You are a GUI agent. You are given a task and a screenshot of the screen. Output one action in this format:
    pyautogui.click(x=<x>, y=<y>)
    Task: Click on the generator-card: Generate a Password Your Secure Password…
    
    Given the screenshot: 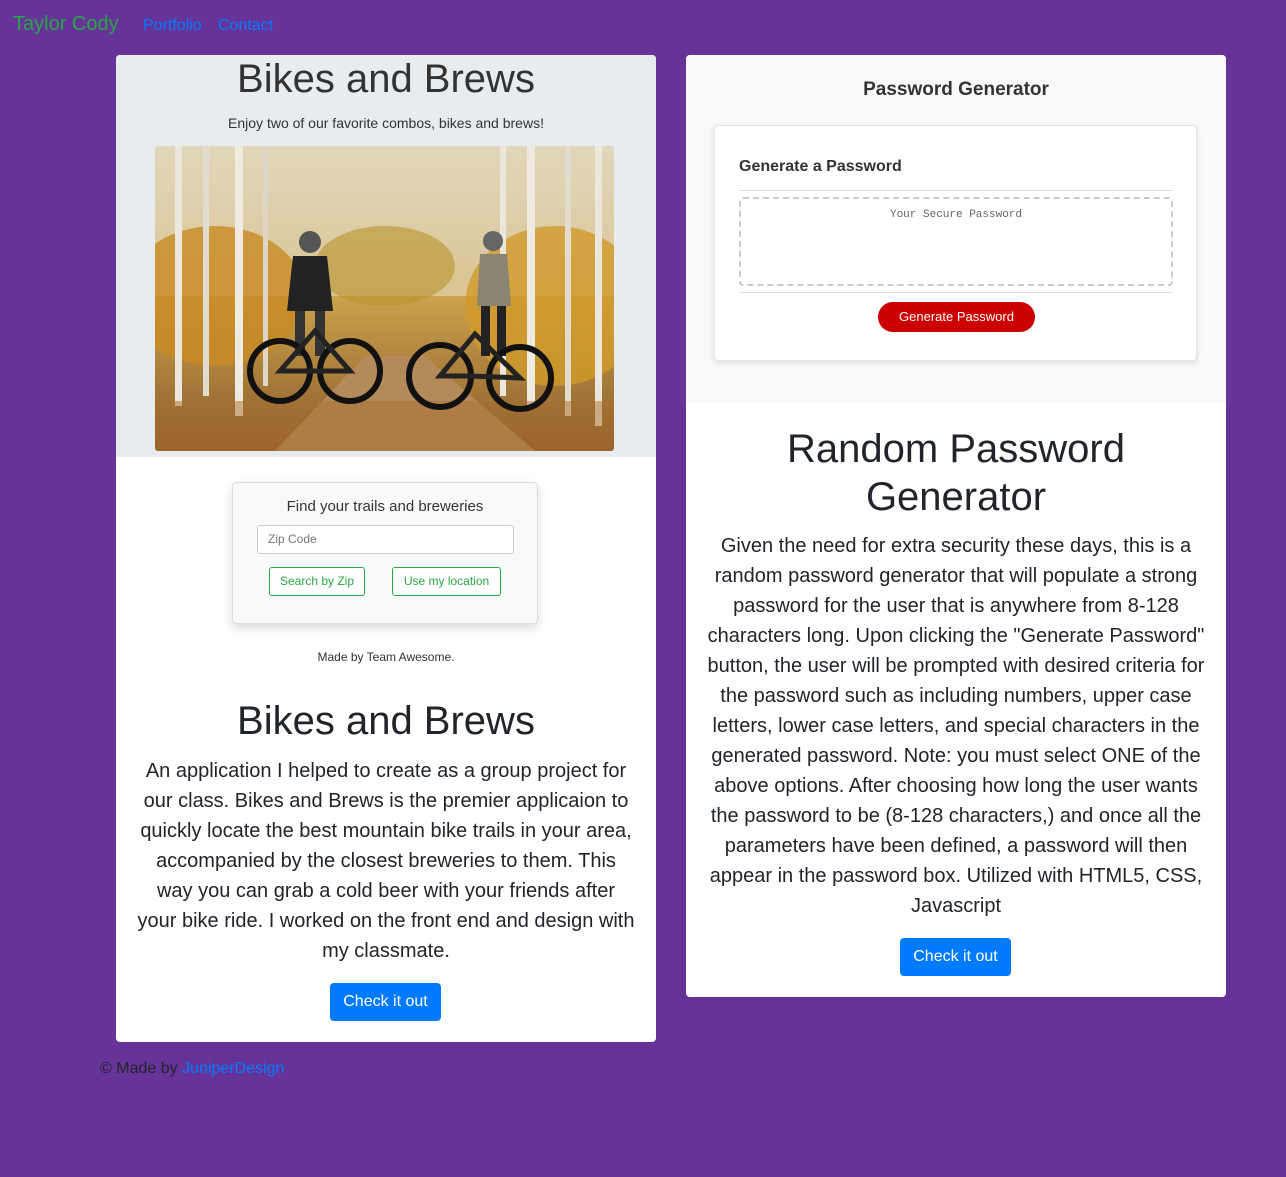 What is the action you would take?
    pyautogui.click(x=955, y=243)
    